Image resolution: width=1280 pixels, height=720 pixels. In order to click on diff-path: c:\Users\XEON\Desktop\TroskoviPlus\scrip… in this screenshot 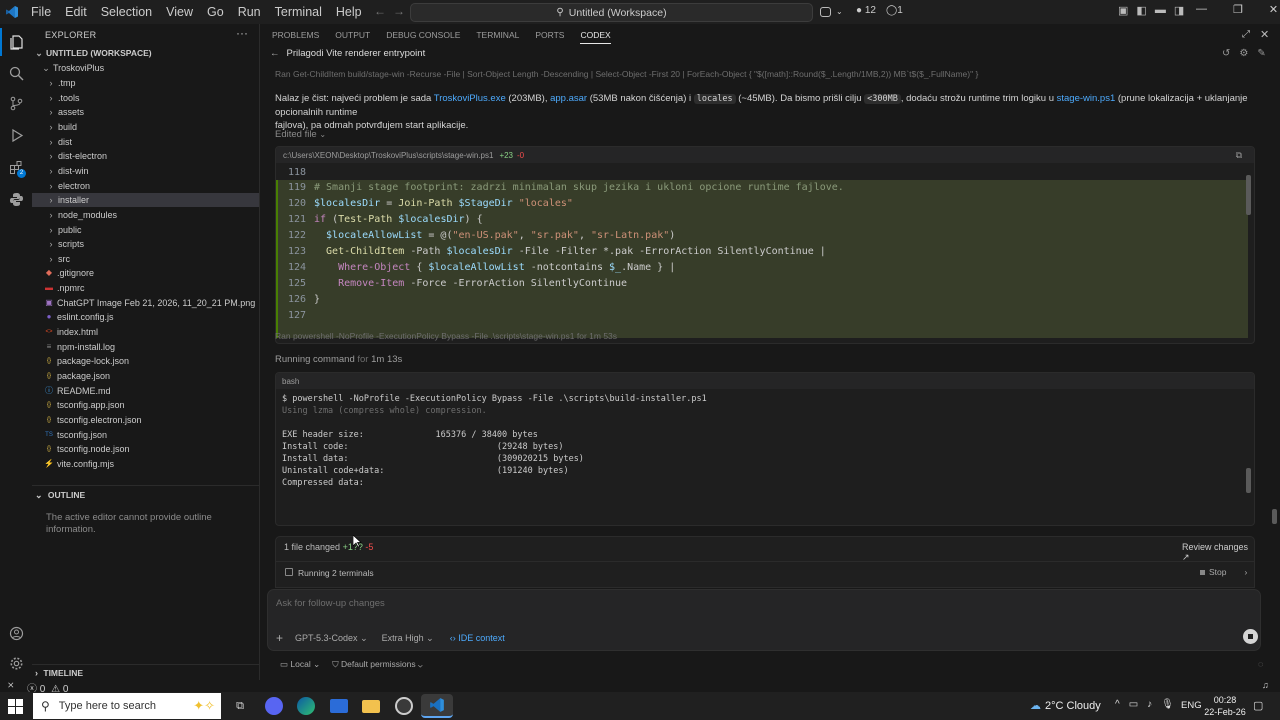, I will do `click(388, 155)`.